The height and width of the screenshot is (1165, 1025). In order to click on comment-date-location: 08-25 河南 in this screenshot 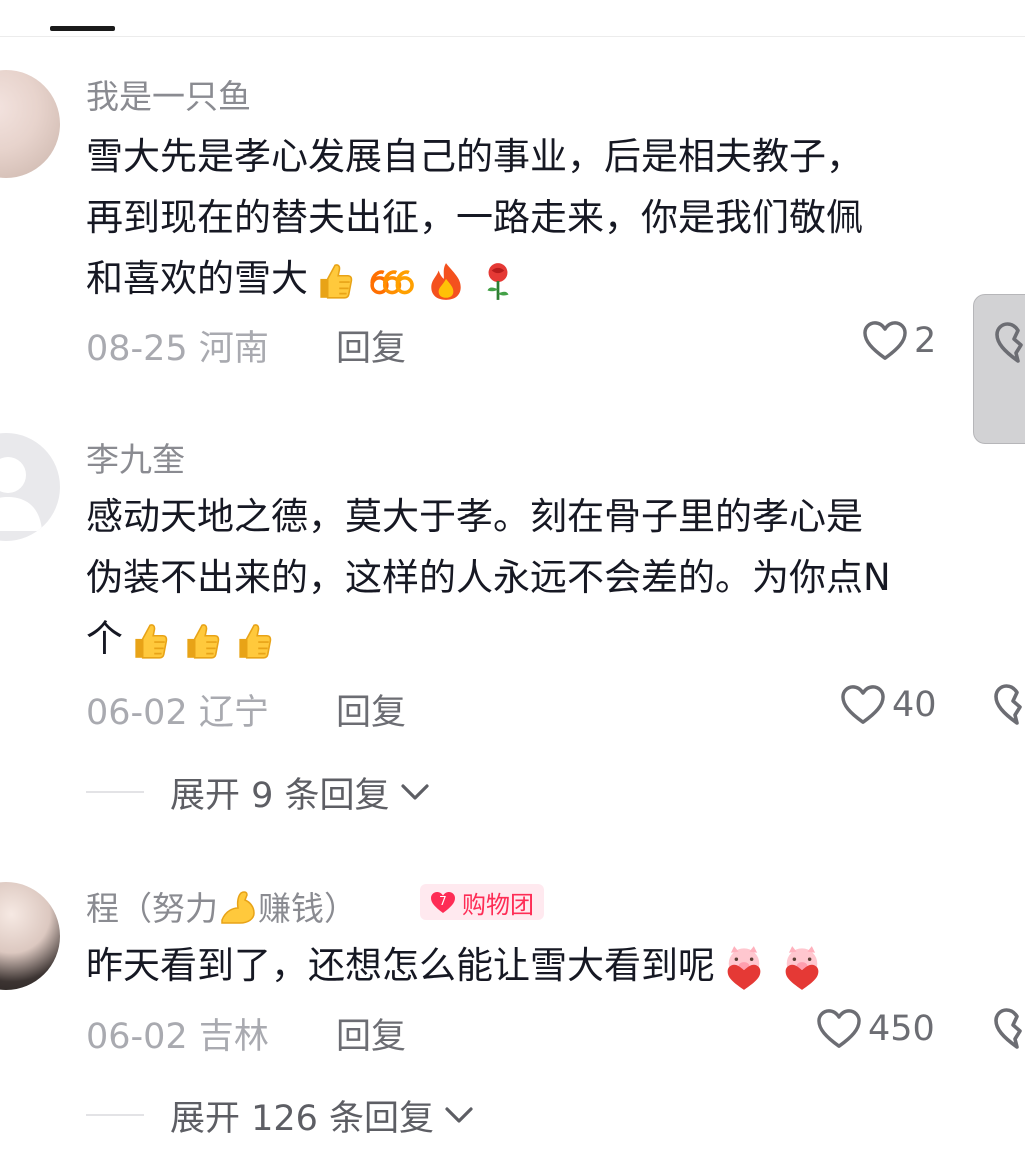, I will do `click(177, 349)`.